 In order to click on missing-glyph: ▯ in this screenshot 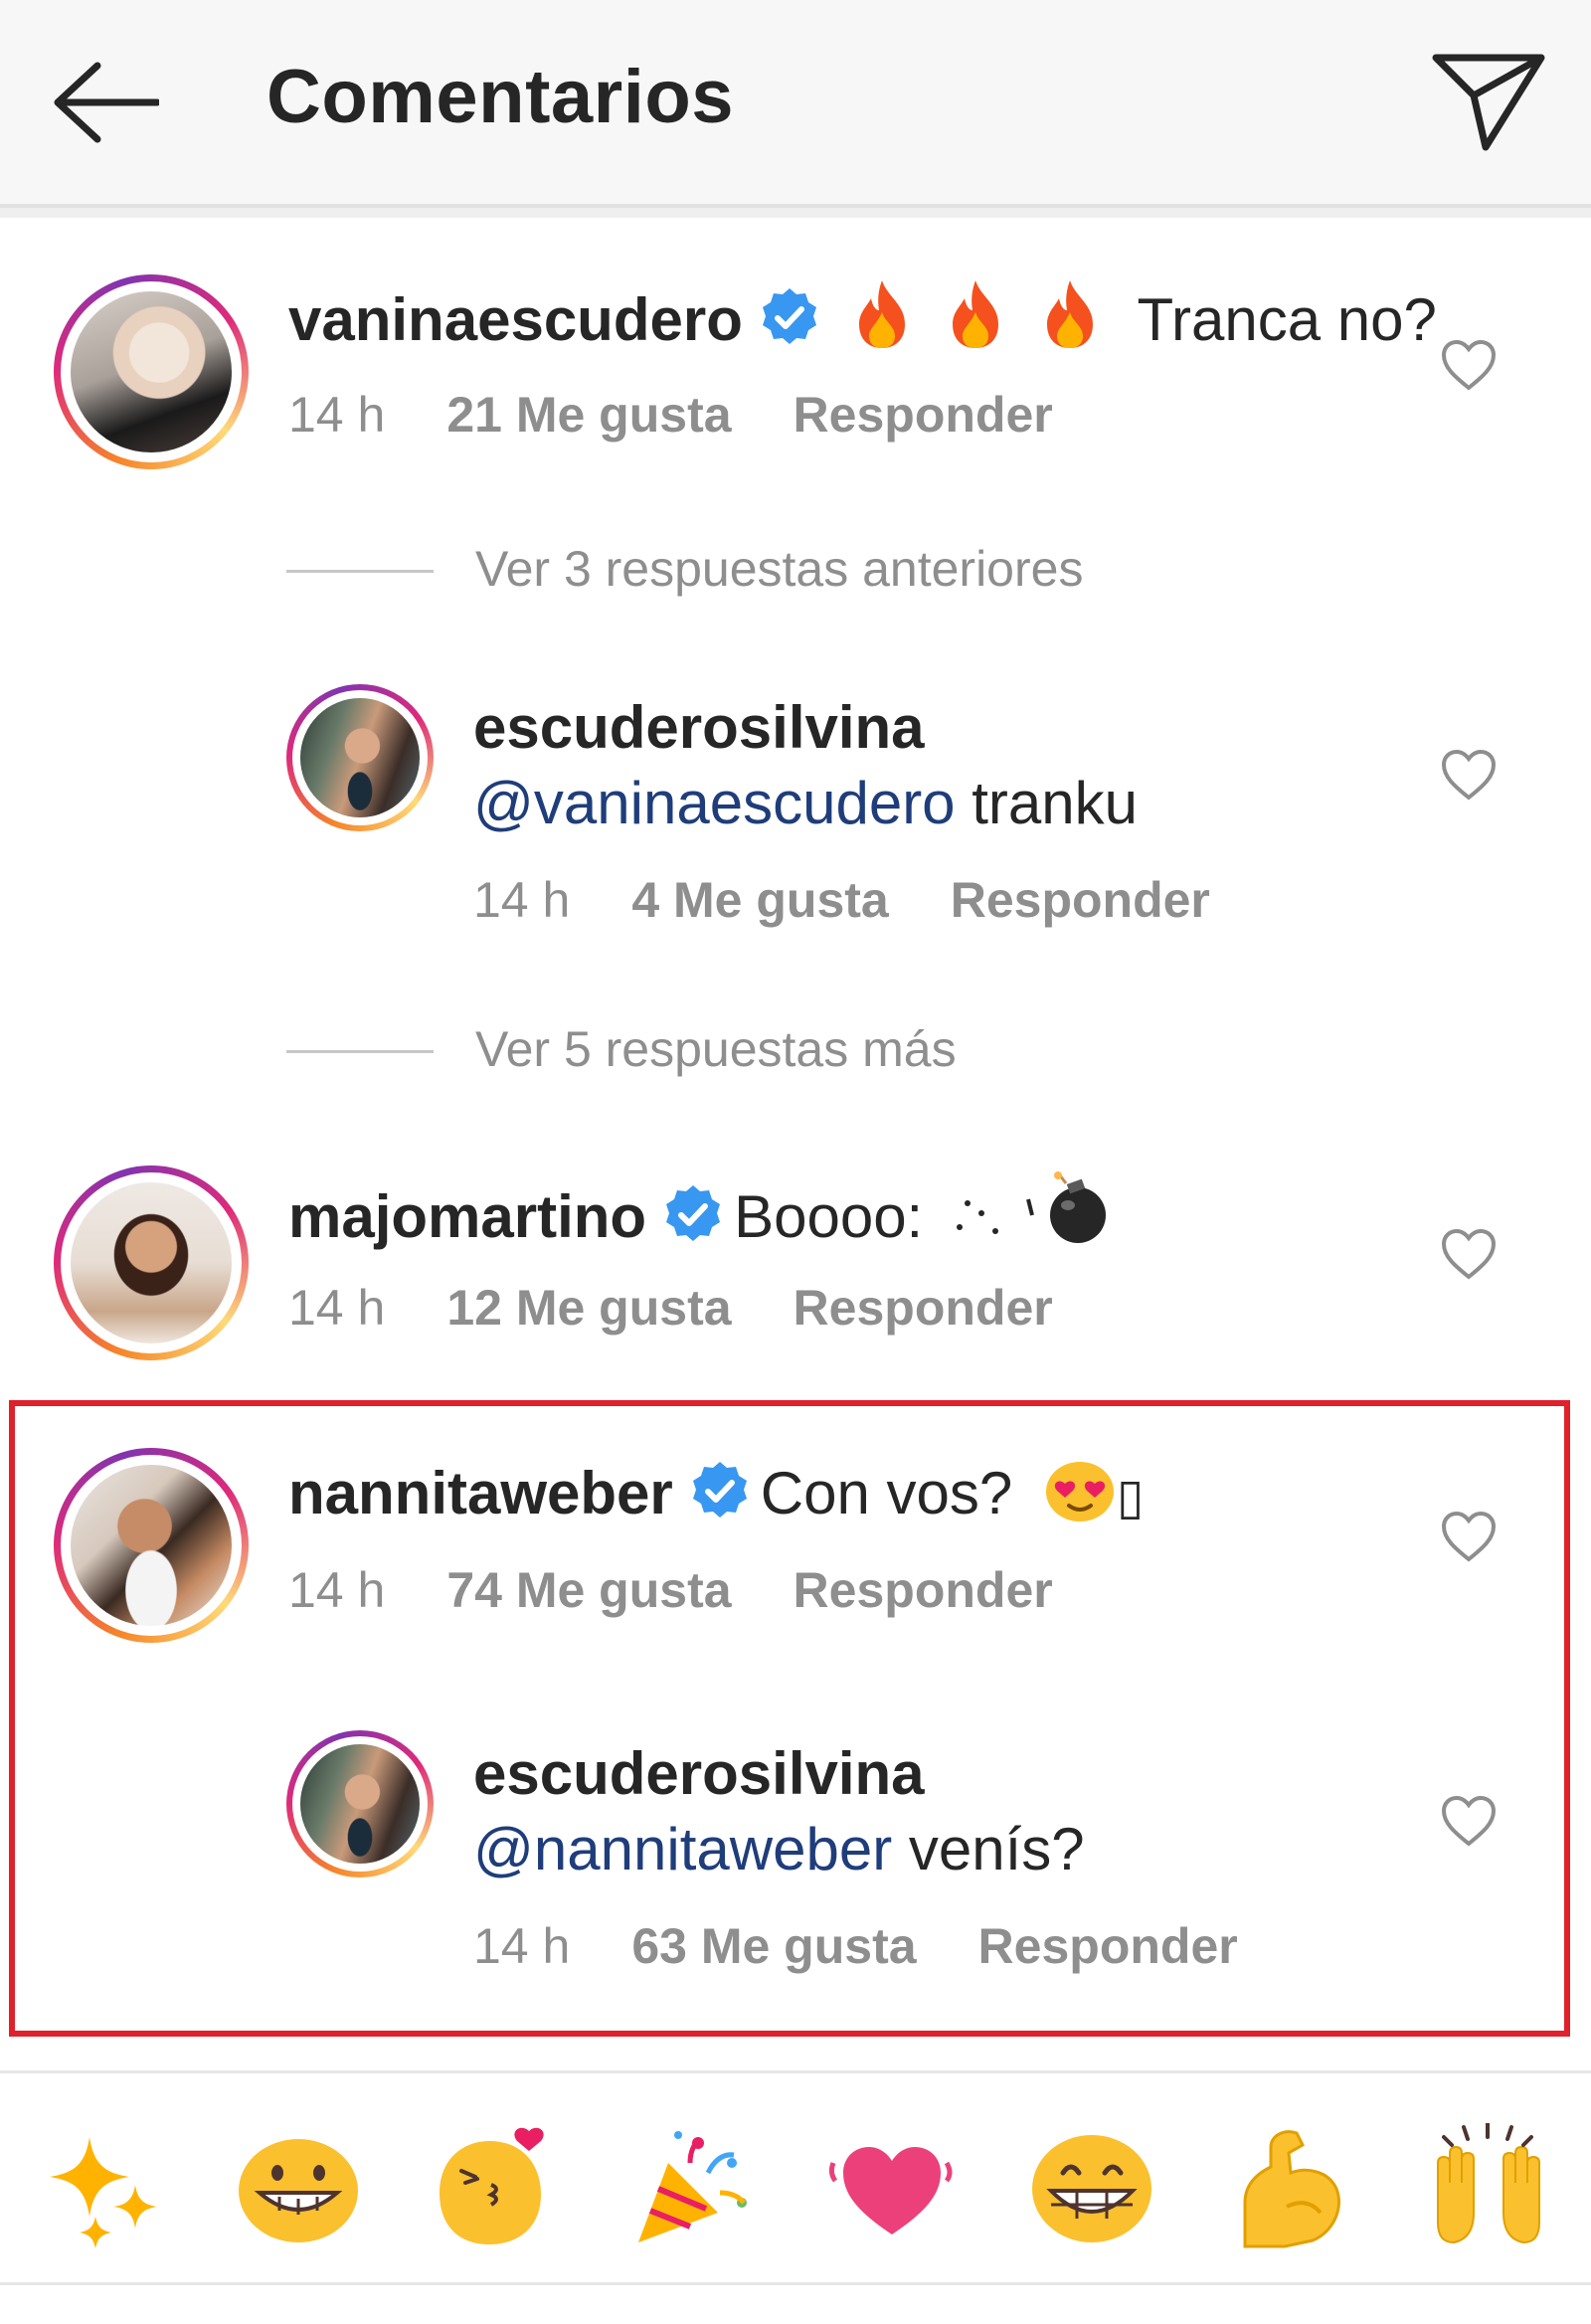, I will do `click(1130, 1496)`.